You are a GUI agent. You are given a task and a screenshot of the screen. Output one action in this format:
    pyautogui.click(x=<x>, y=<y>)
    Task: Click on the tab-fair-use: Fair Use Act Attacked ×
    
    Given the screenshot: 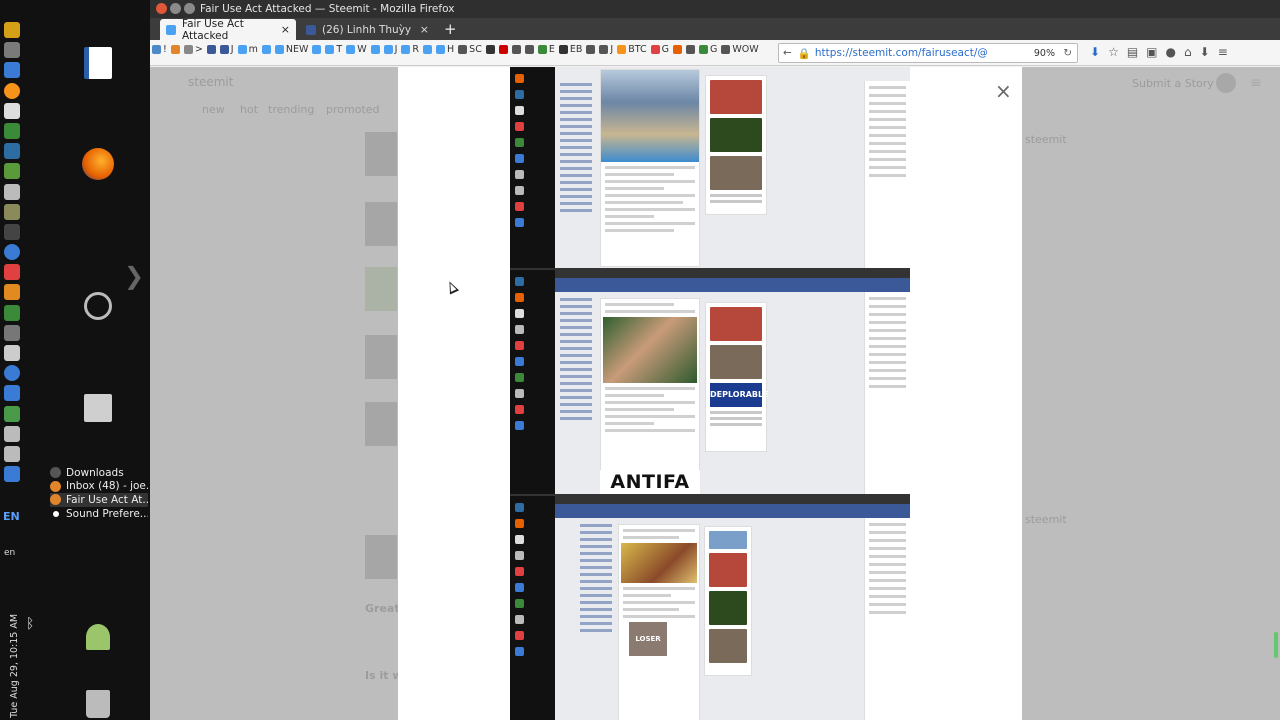 What is the action you would take?
    pyautogui.click(x=228, y=30)
    